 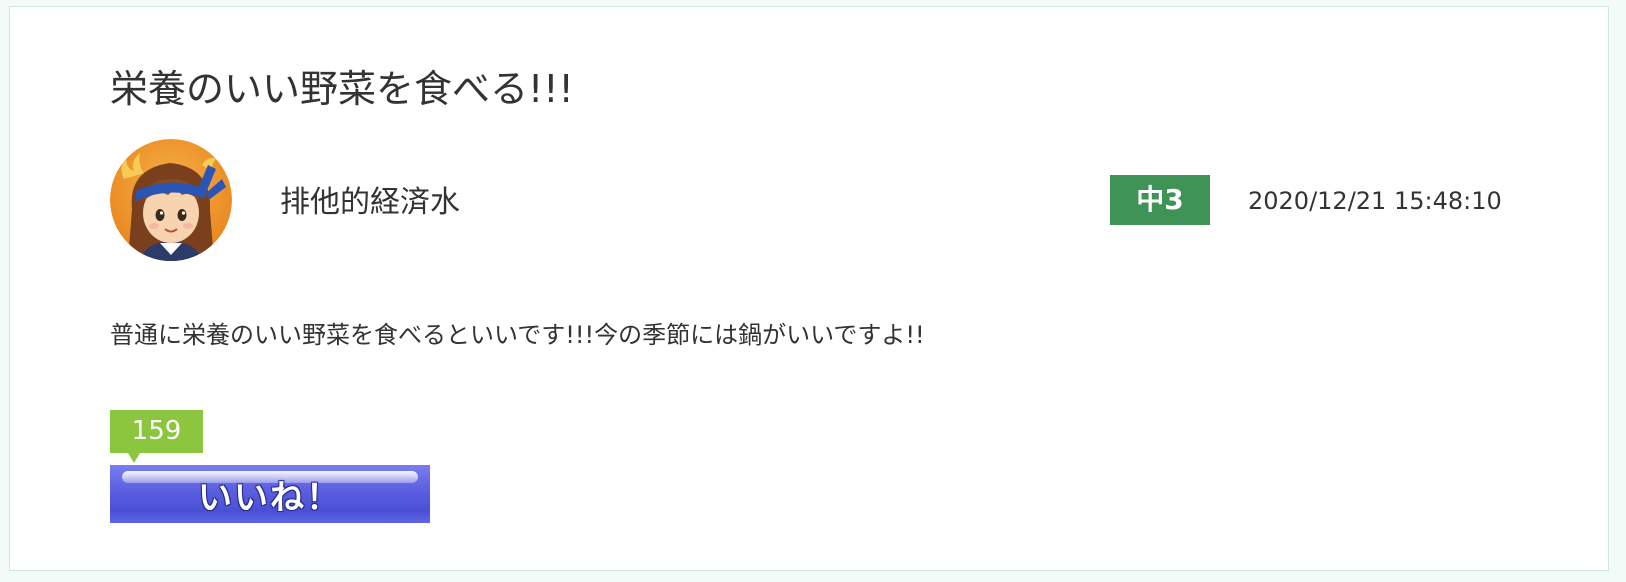 I want to click on avatar-illustration, so click(x=171, y=200).